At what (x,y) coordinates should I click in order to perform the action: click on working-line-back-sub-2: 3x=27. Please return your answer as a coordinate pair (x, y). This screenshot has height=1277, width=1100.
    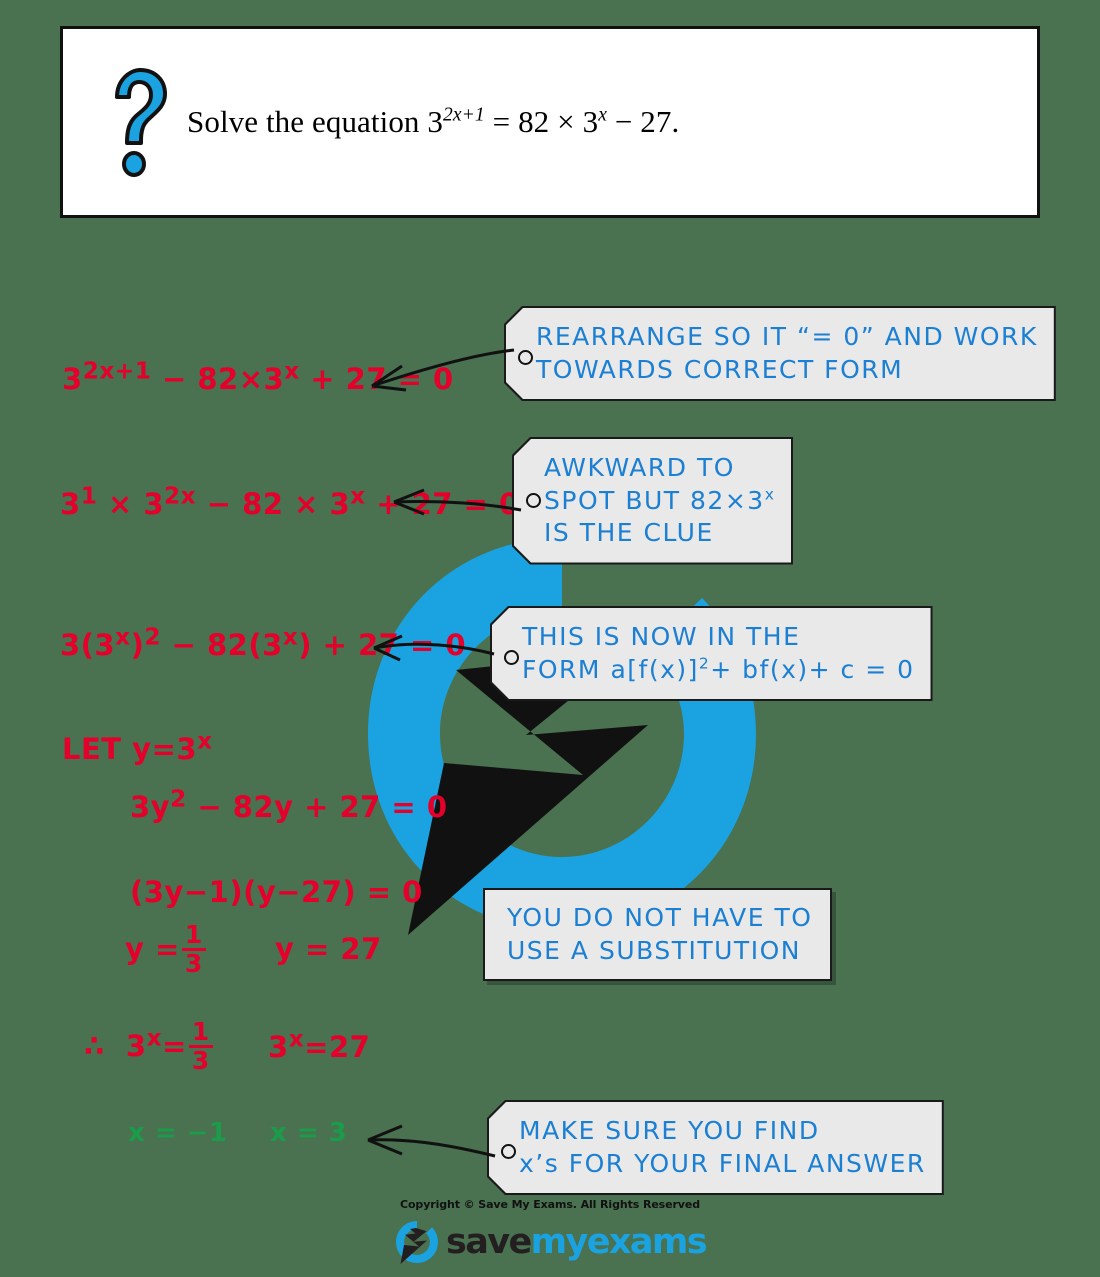
    Looking at the image, I should click on (319, 1044).